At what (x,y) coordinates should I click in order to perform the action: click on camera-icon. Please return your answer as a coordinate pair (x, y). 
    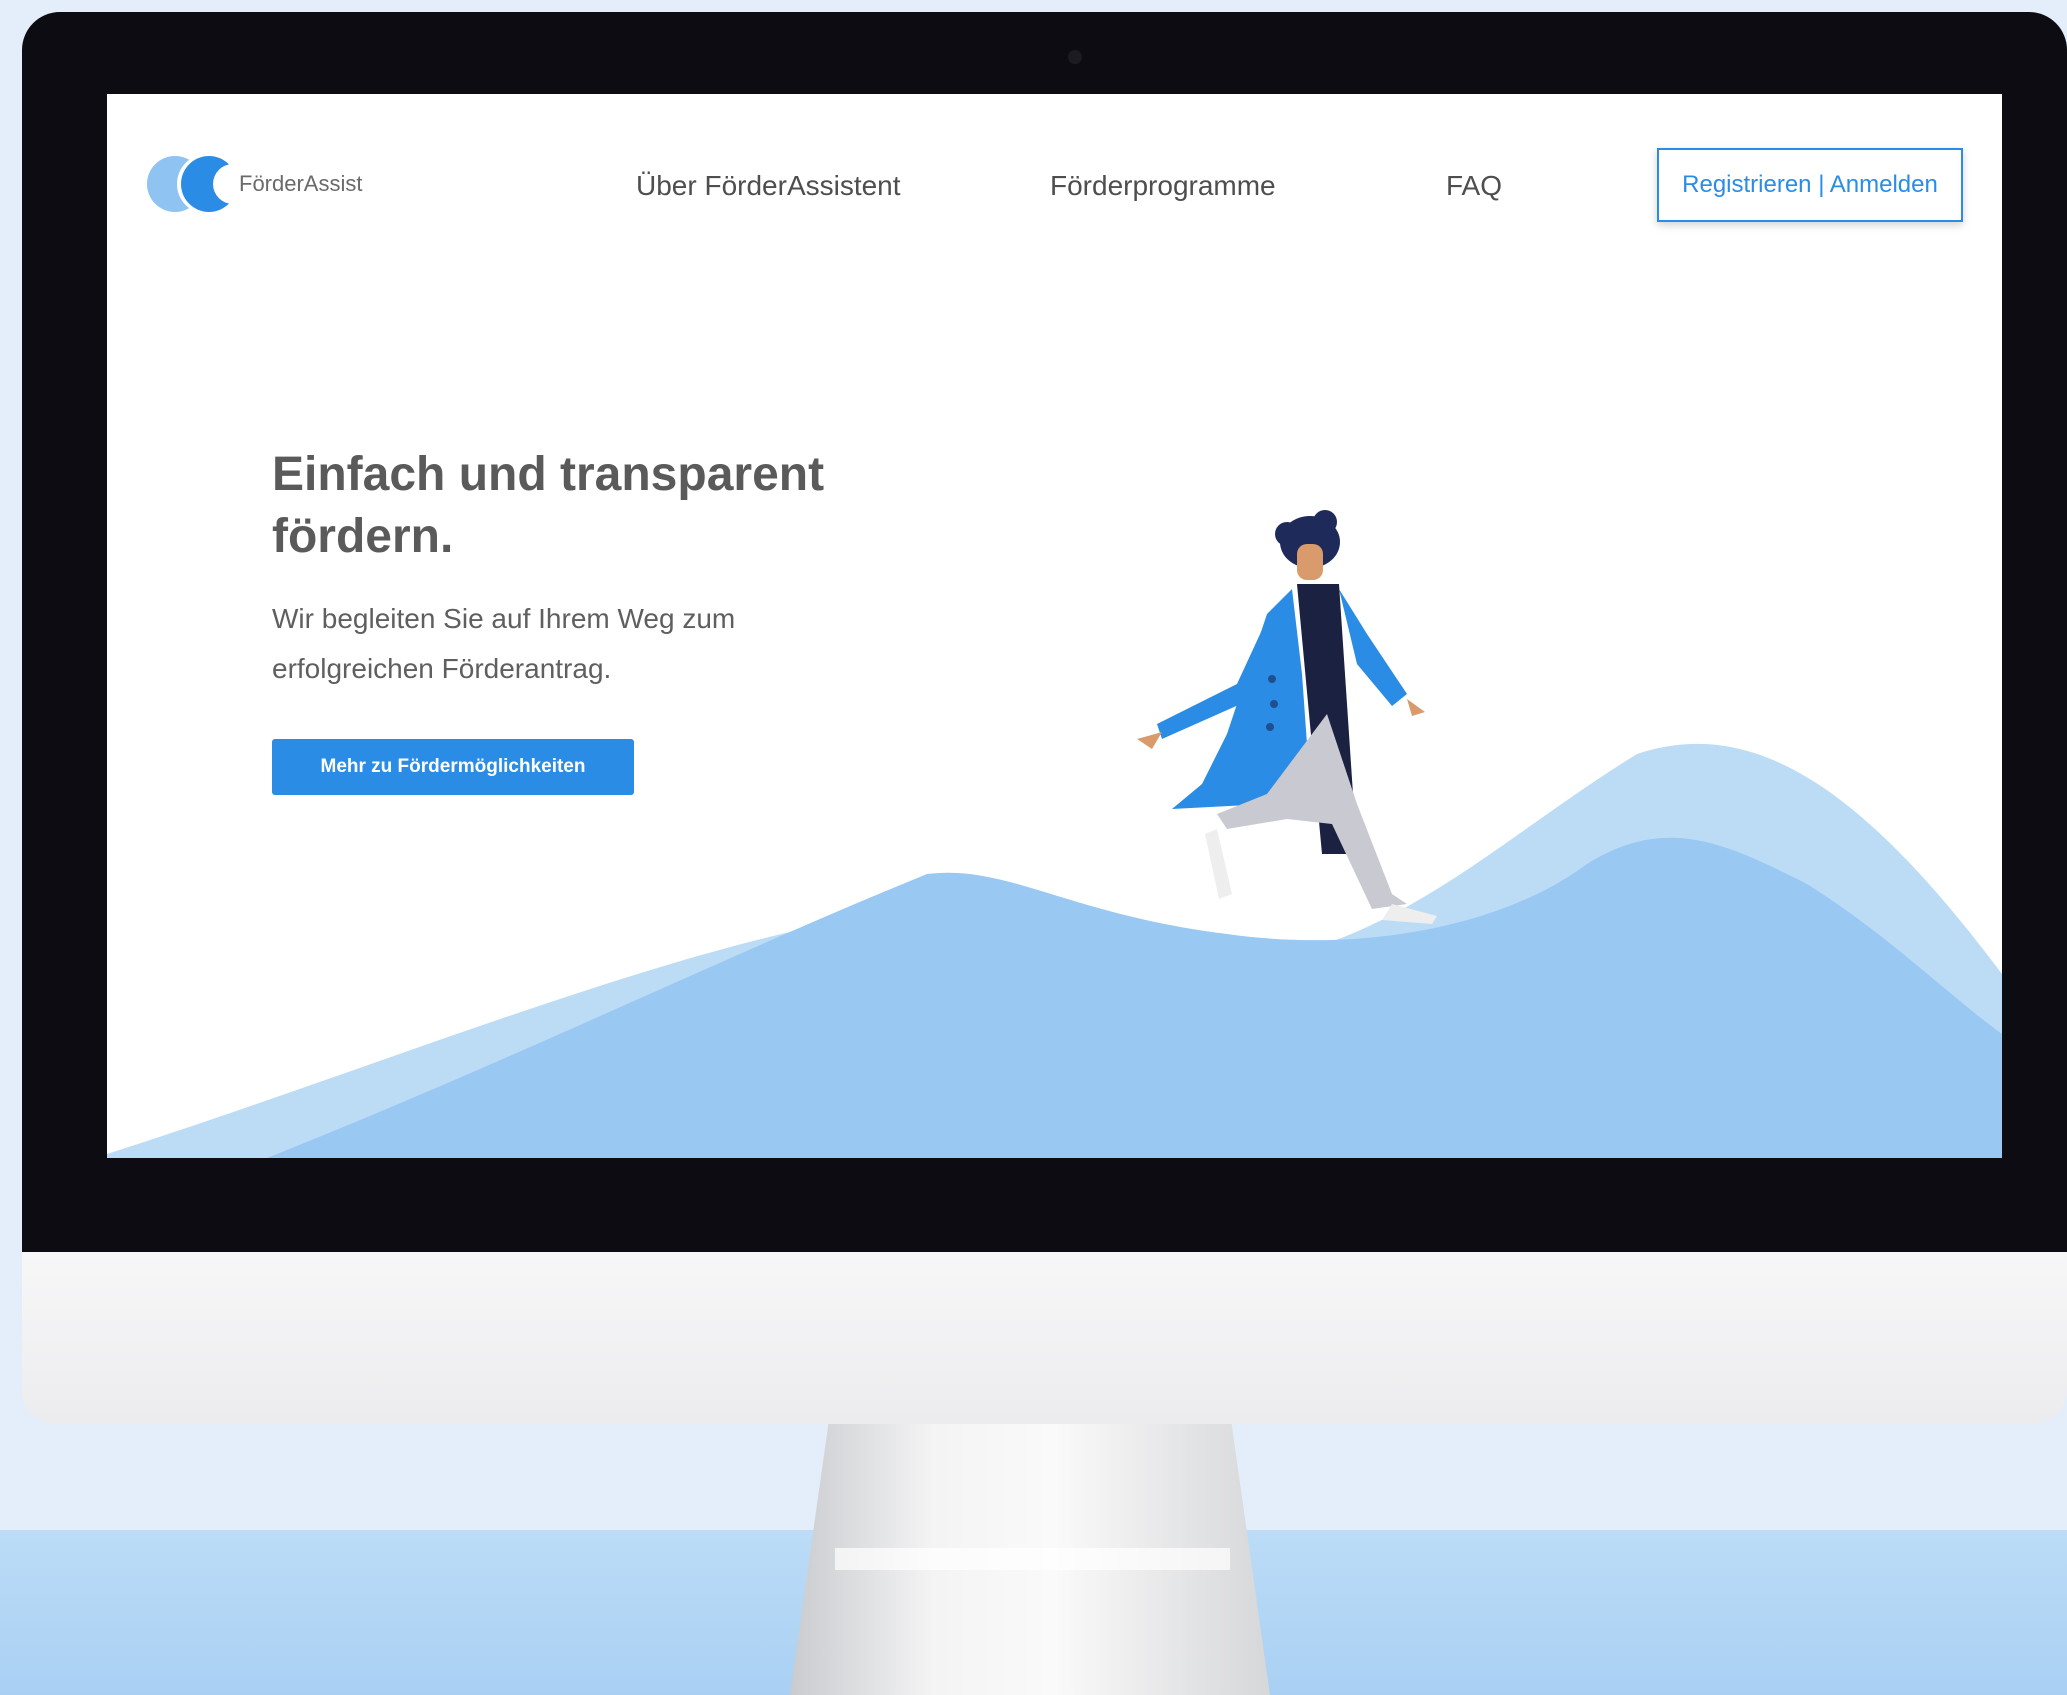
    Looking at the image, I should click on (1075, 57).